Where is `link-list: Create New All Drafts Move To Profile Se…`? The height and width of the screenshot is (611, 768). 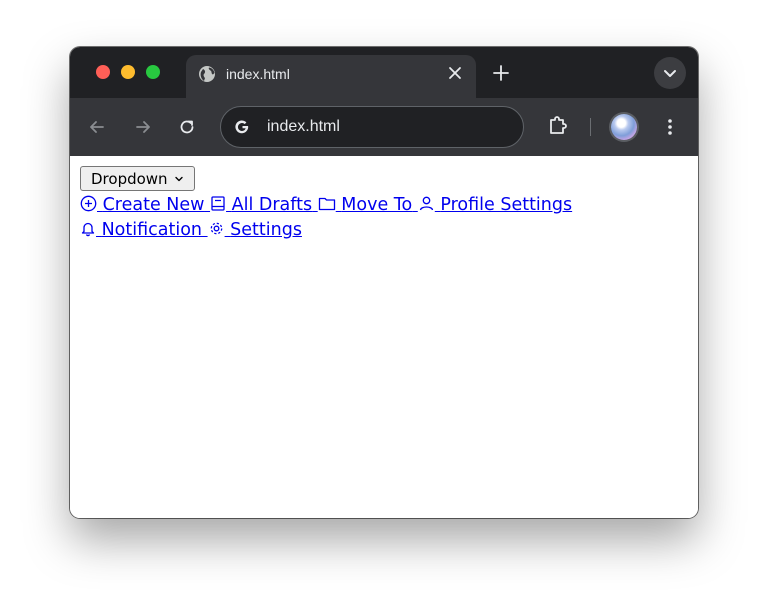 link-list: Create New All Drafts Move To Profile Se… is located at coordinates (360, 218).